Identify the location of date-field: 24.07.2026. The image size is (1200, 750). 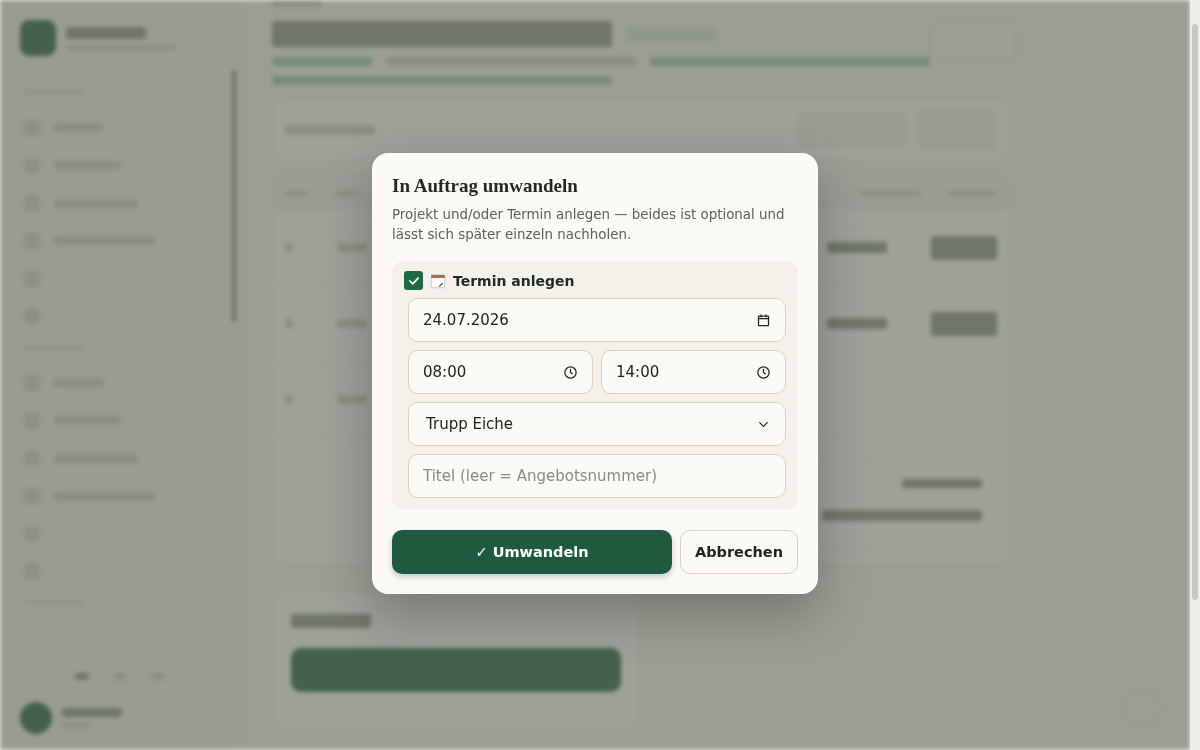
(597, 320).